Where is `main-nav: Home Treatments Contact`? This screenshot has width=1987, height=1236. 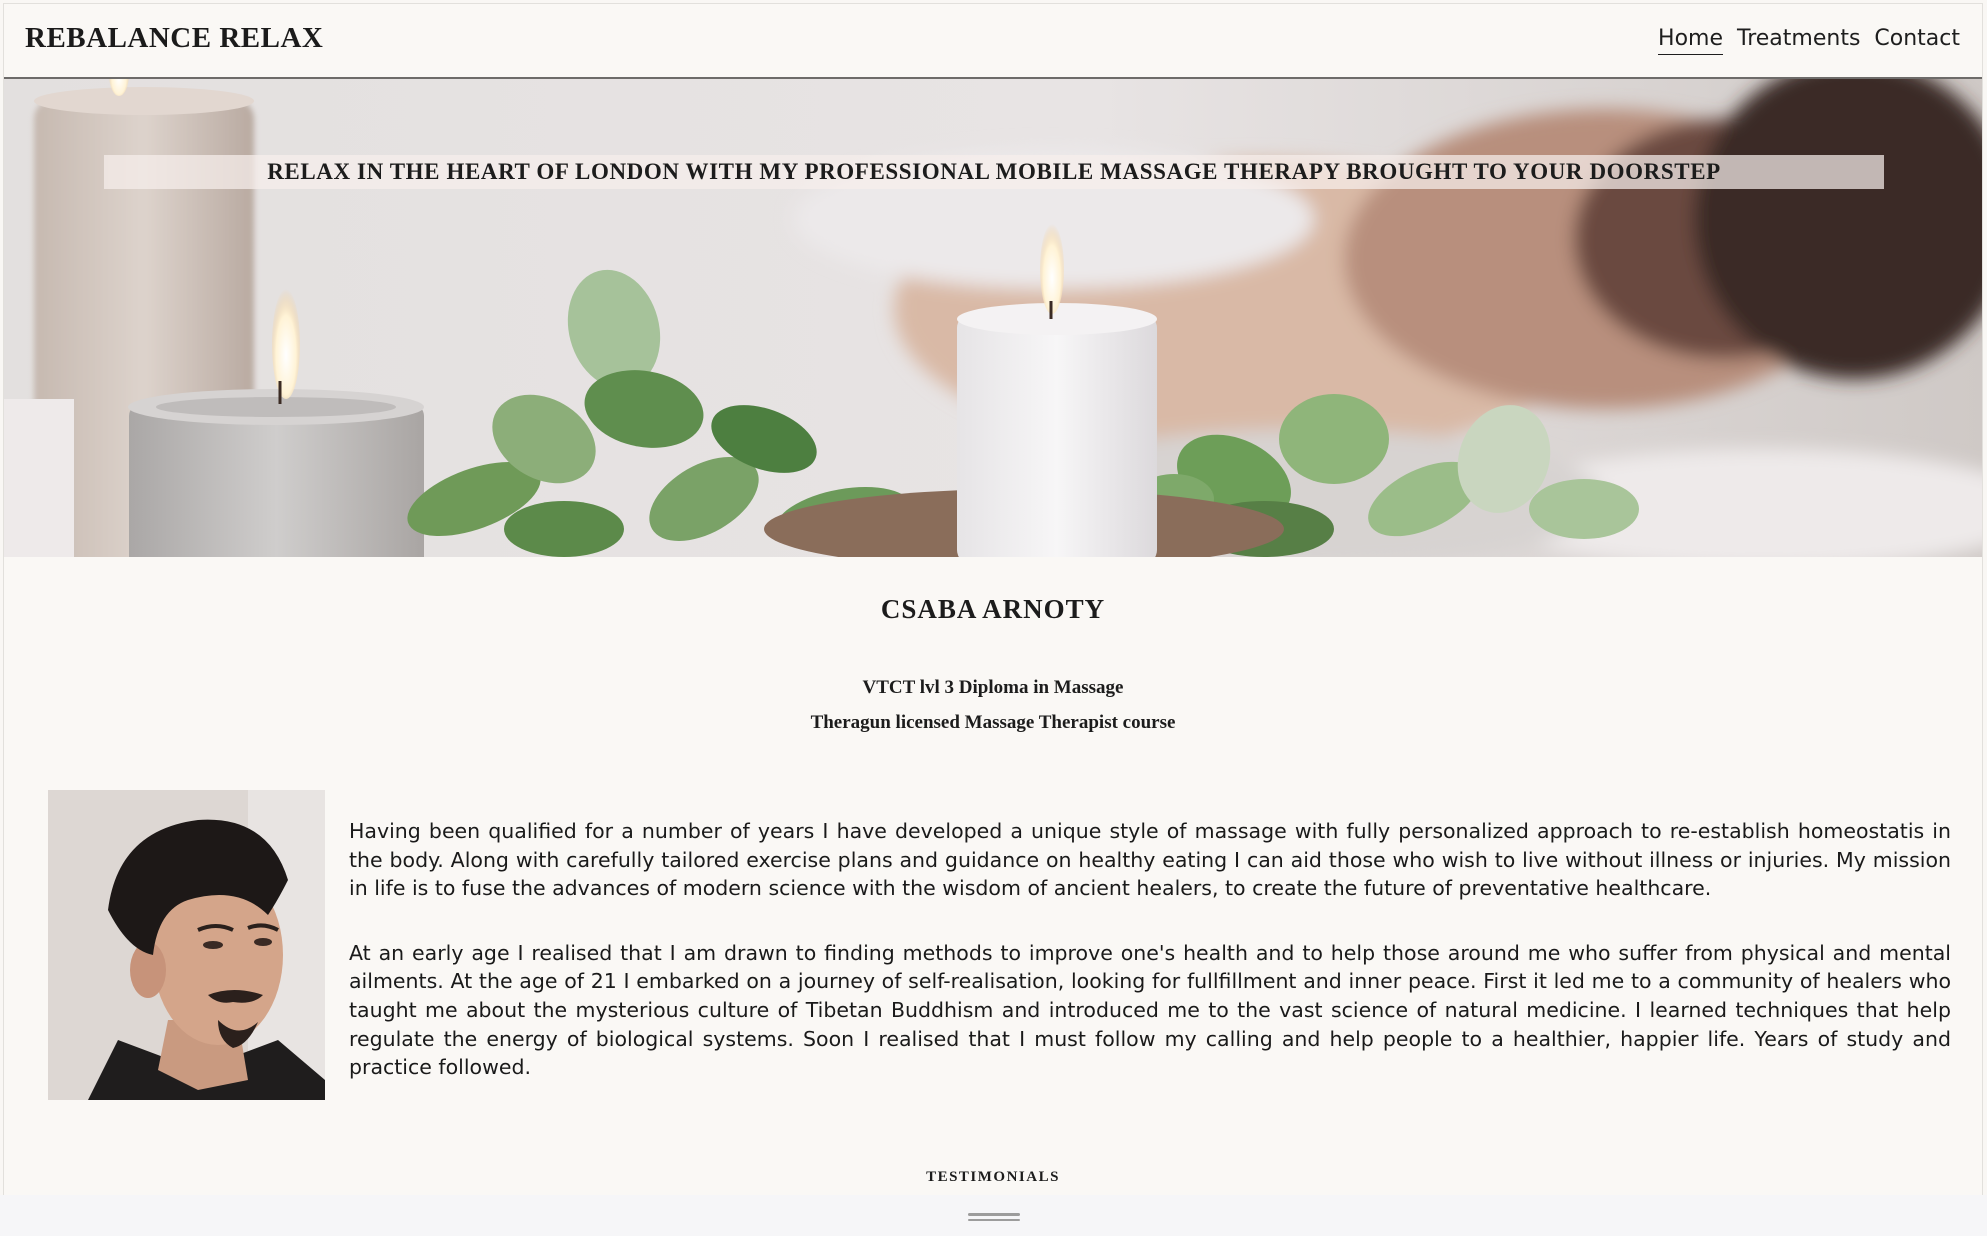
main-nav: Home Treatments Contact is located at coordinates (1809, 40).